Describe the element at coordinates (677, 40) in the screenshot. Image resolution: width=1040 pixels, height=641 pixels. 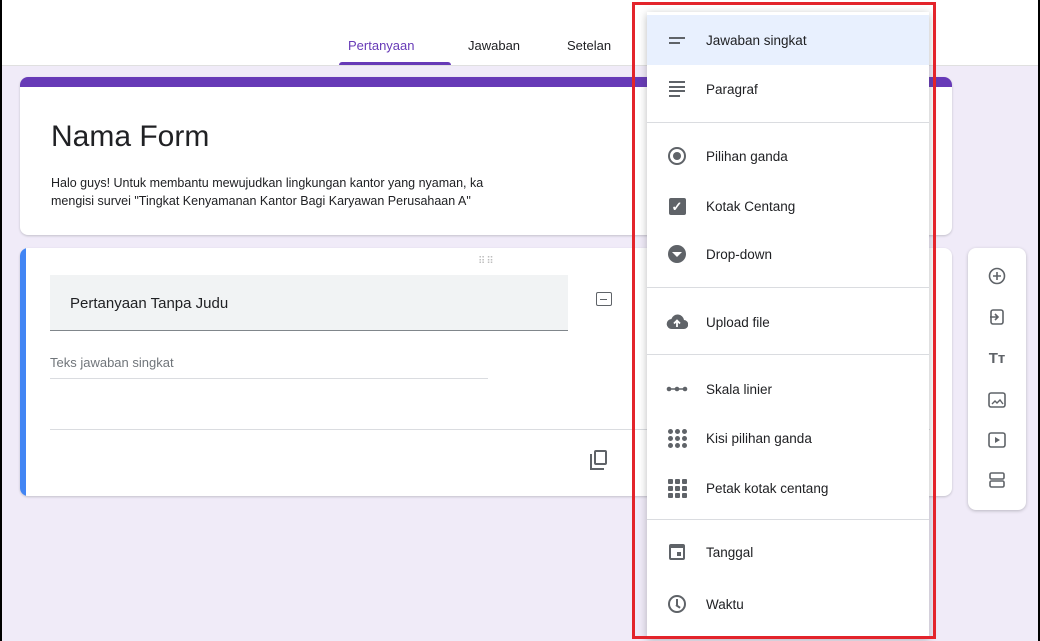
I see `short-answer-icon` at that location.